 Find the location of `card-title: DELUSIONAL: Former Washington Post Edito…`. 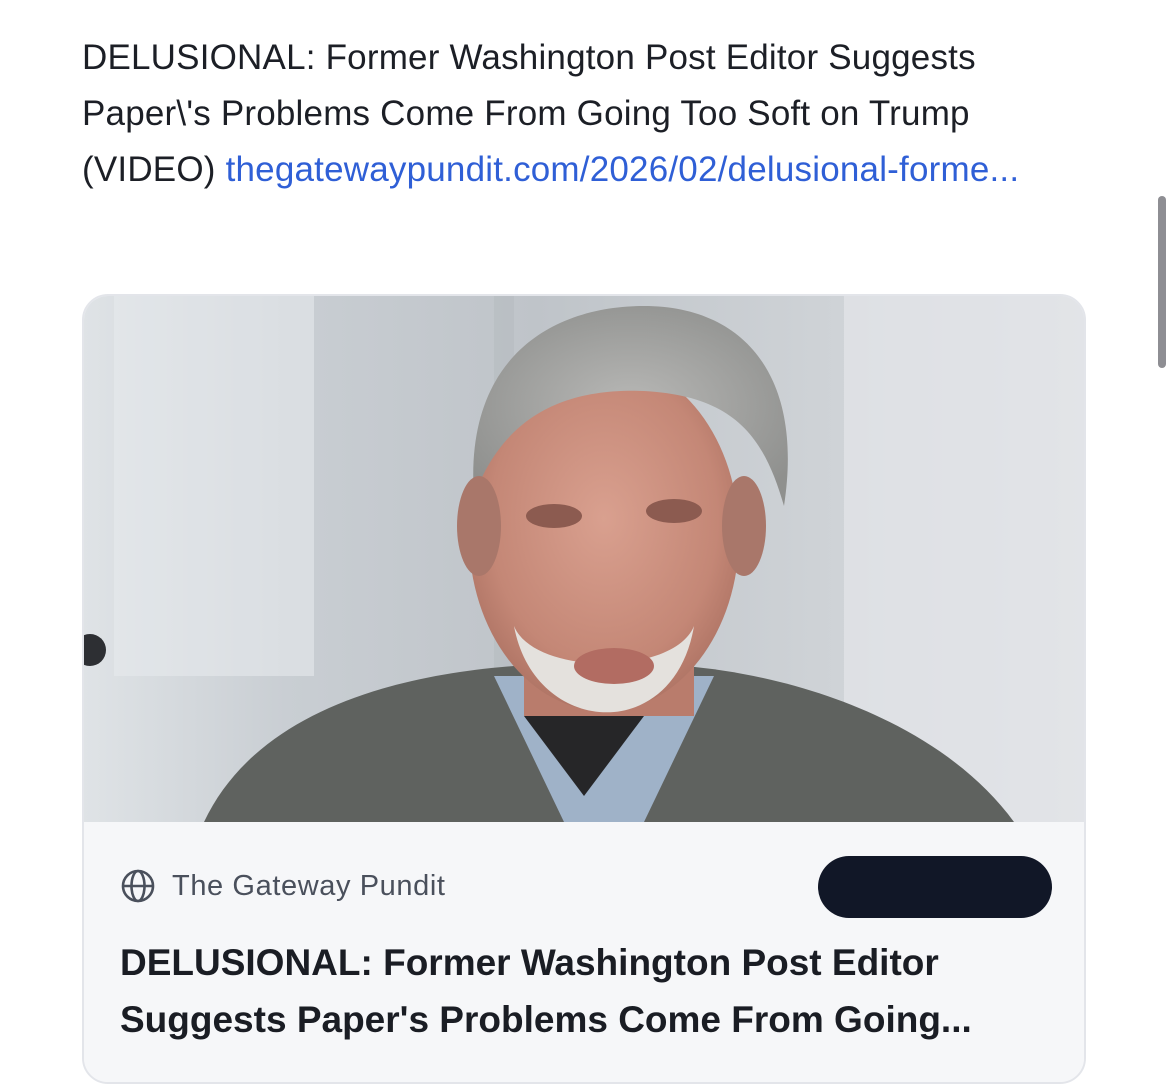

card-title: DELUSIONAL: Former Washington Post Edito… is located at coordinates (590, 991).